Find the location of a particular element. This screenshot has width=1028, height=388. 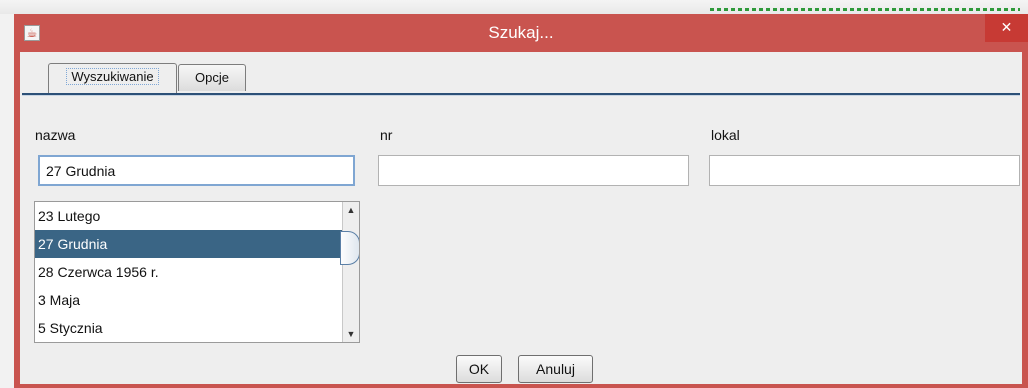

list-scrollbar: ▲ ▼ is located at coordinates (349, 272).